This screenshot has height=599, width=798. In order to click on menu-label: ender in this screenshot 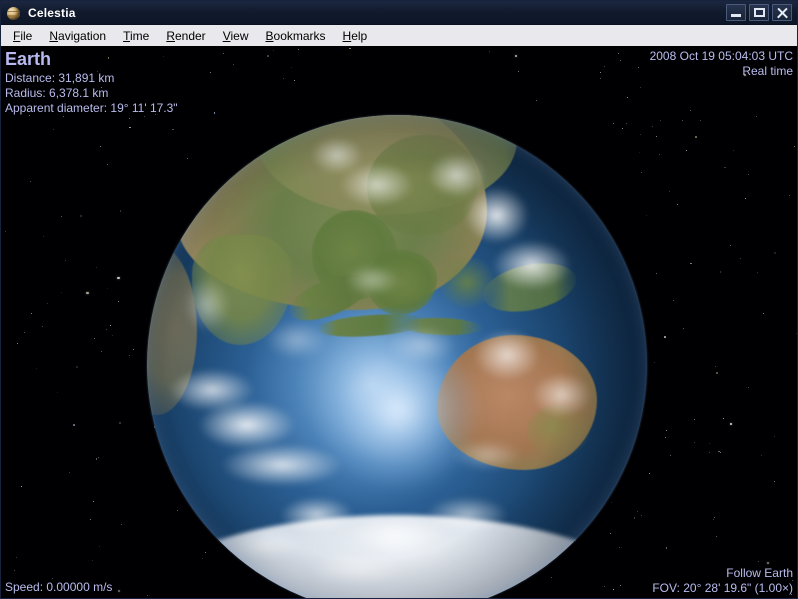, I will do `click(190, 35)`.